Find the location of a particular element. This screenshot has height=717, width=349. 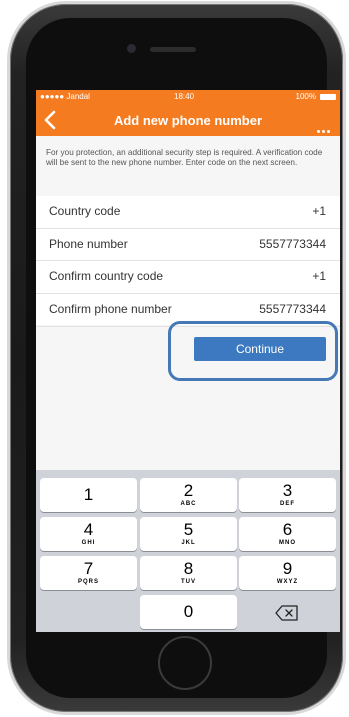

key-letters: PQRS is located at coordinates (88, 582).